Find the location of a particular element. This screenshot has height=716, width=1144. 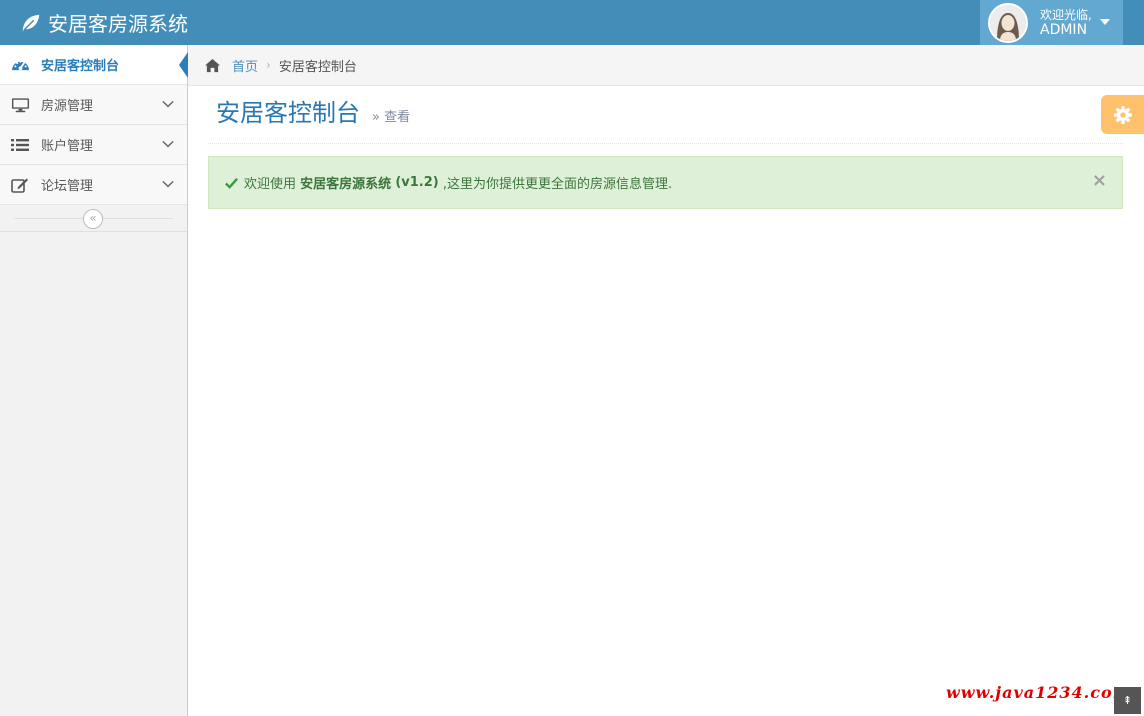

page-title: 安居客控制台 is located at coordinates (288, 113).